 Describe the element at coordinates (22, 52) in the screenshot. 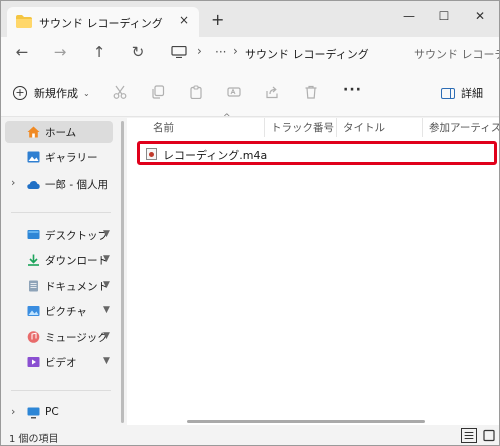

I see `back-button: ←` at that location.